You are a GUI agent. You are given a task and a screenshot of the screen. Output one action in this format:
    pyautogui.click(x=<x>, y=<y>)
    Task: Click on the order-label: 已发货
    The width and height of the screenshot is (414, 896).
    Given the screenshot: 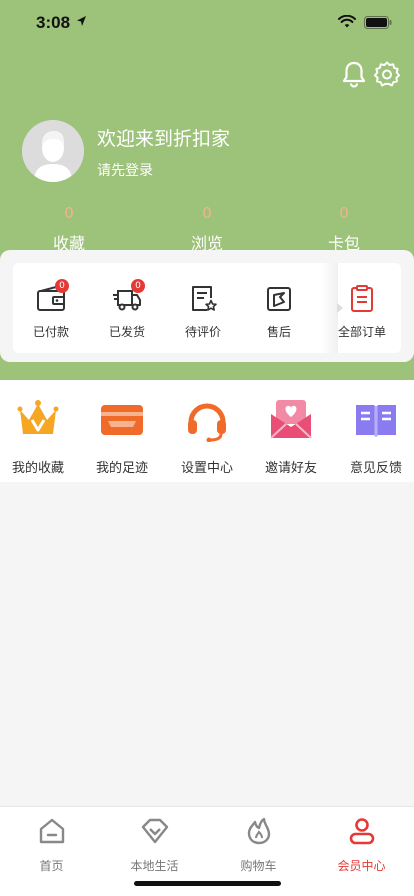 What is the action you would take?
    pyautogui.click(x=126, y=332)
    